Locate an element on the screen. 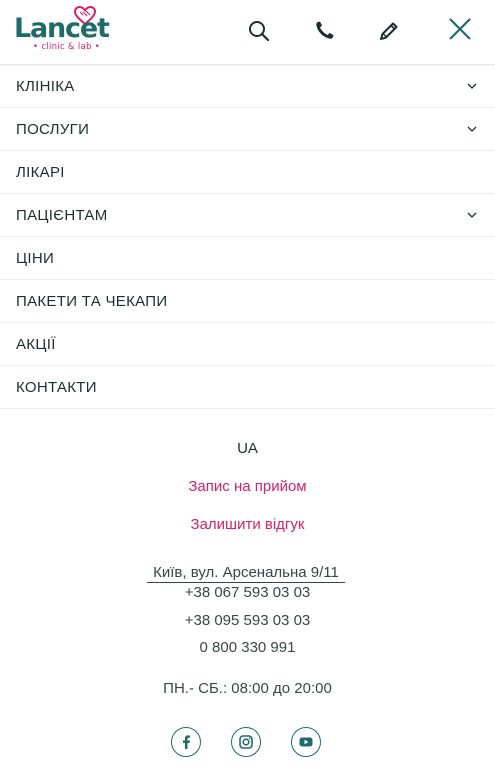 The width and height of the screenshot is (495, 769). address-link: Київ, вул. Арсенальна 9/11 is located at coordinates (246, 573).